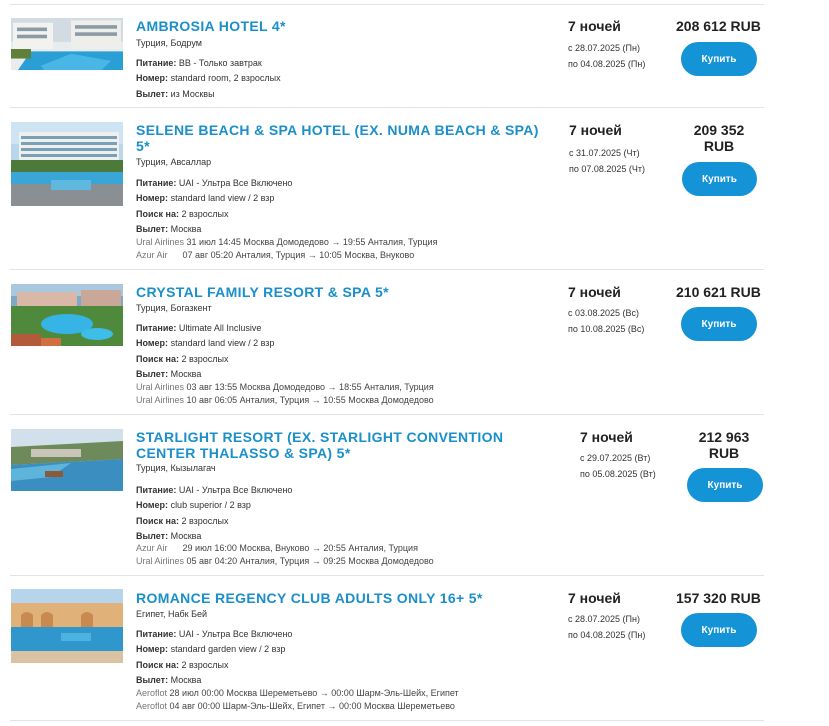 The height and width of the screenshot is (726, 829). Describe the element at coordinates (719, 130) in the screenshot. I see `price-amount: 209 352` at that location.